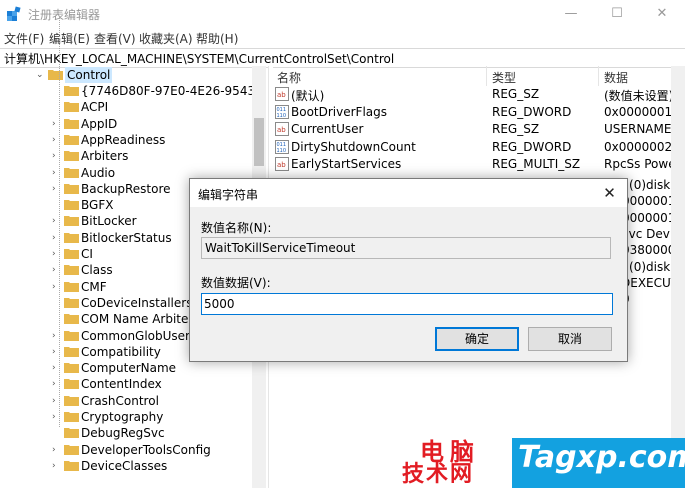 This screenshot has height=488, width=685. Describe the element at coordinates (327, 129) in the screenshot. I see `value-name: CurrentUser` at that location.